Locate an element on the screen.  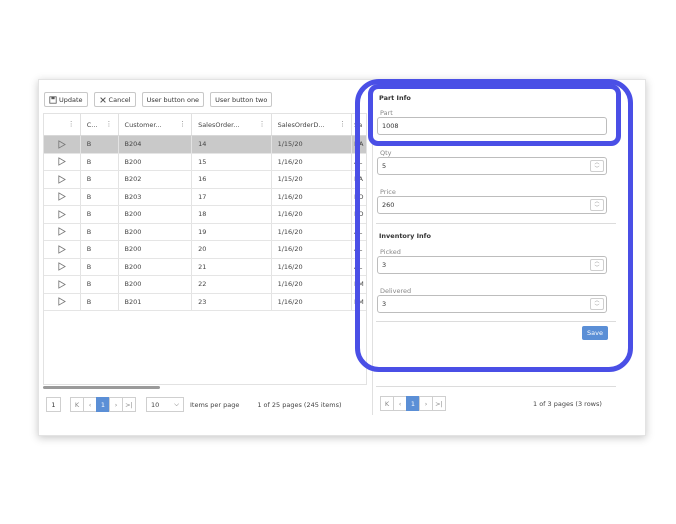
column-header-salesorder: SalesOrder... ⋮ is located at coordinates (232, 124).